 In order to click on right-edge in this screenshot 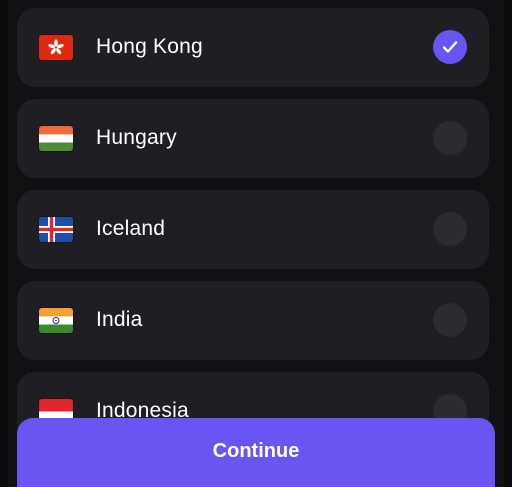, I will do `click(508, 243)`.